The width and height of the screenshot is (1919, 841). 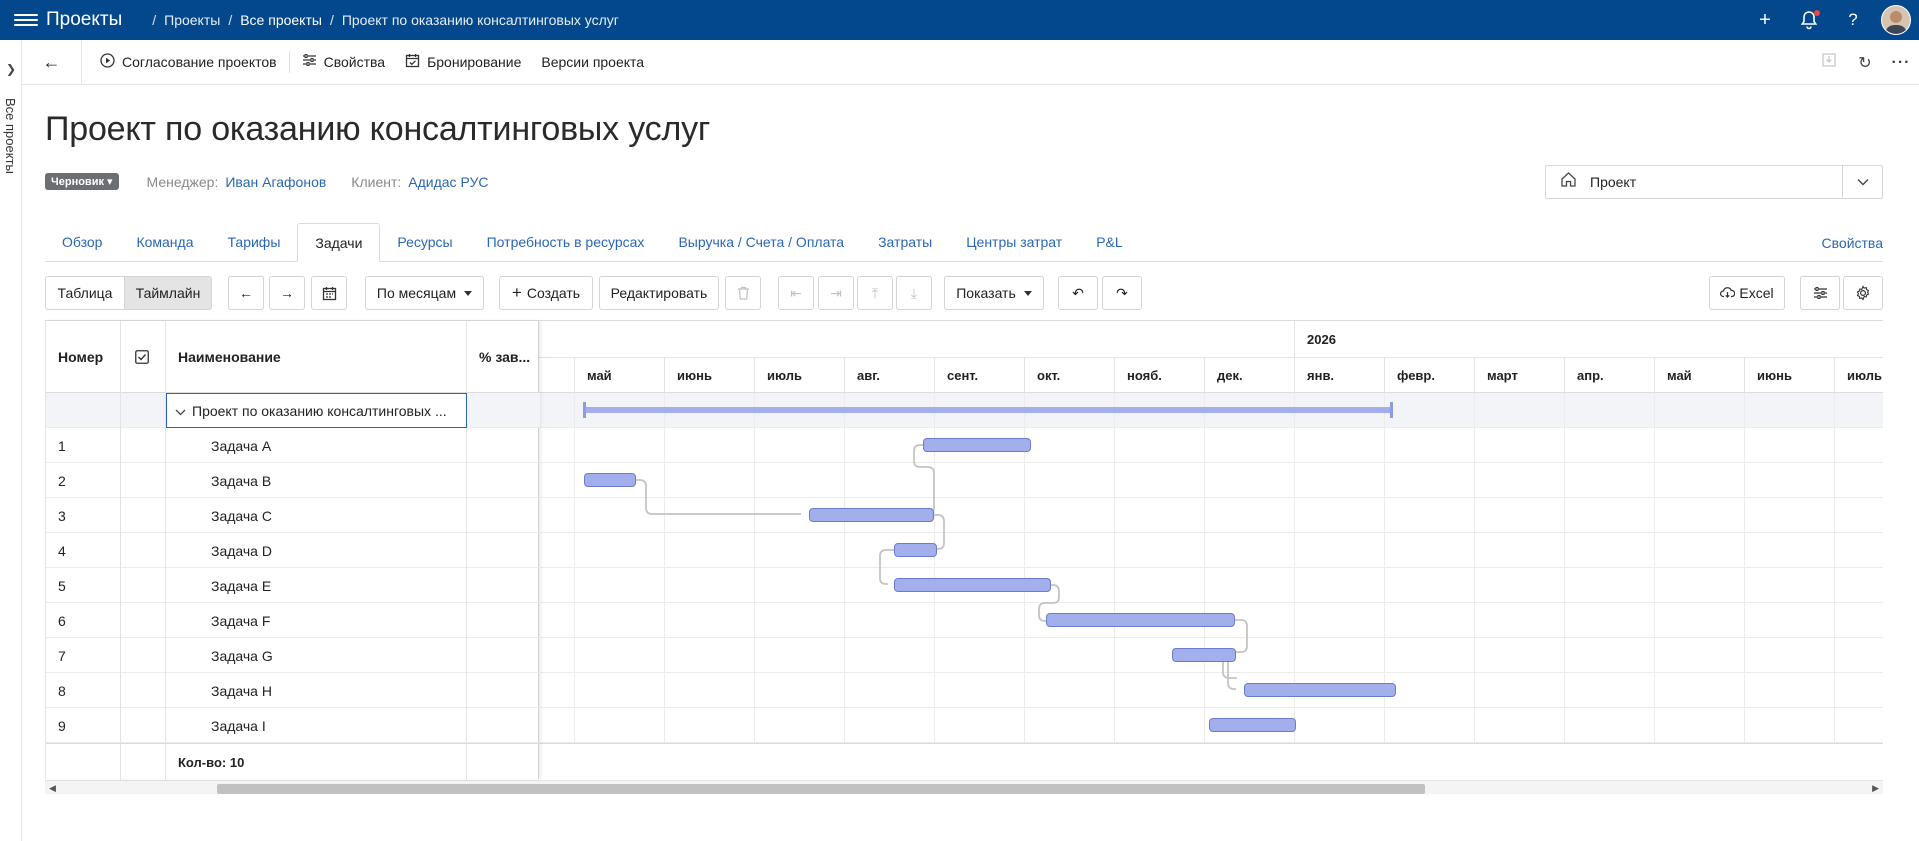 I want to click on col-name: Наименование, so click(x=316, y=357).